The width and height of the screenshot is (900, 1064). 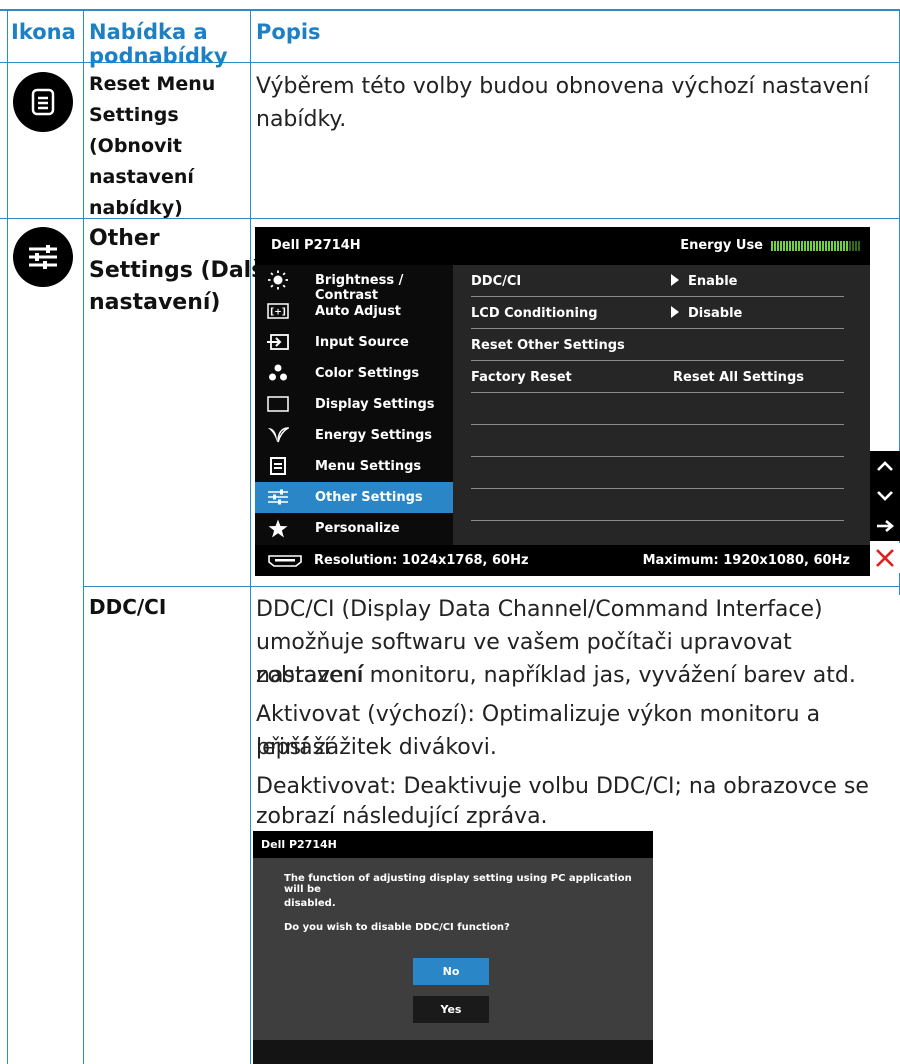 I want to click on dialog-bottom-bar, so click(x=453, y=1052).